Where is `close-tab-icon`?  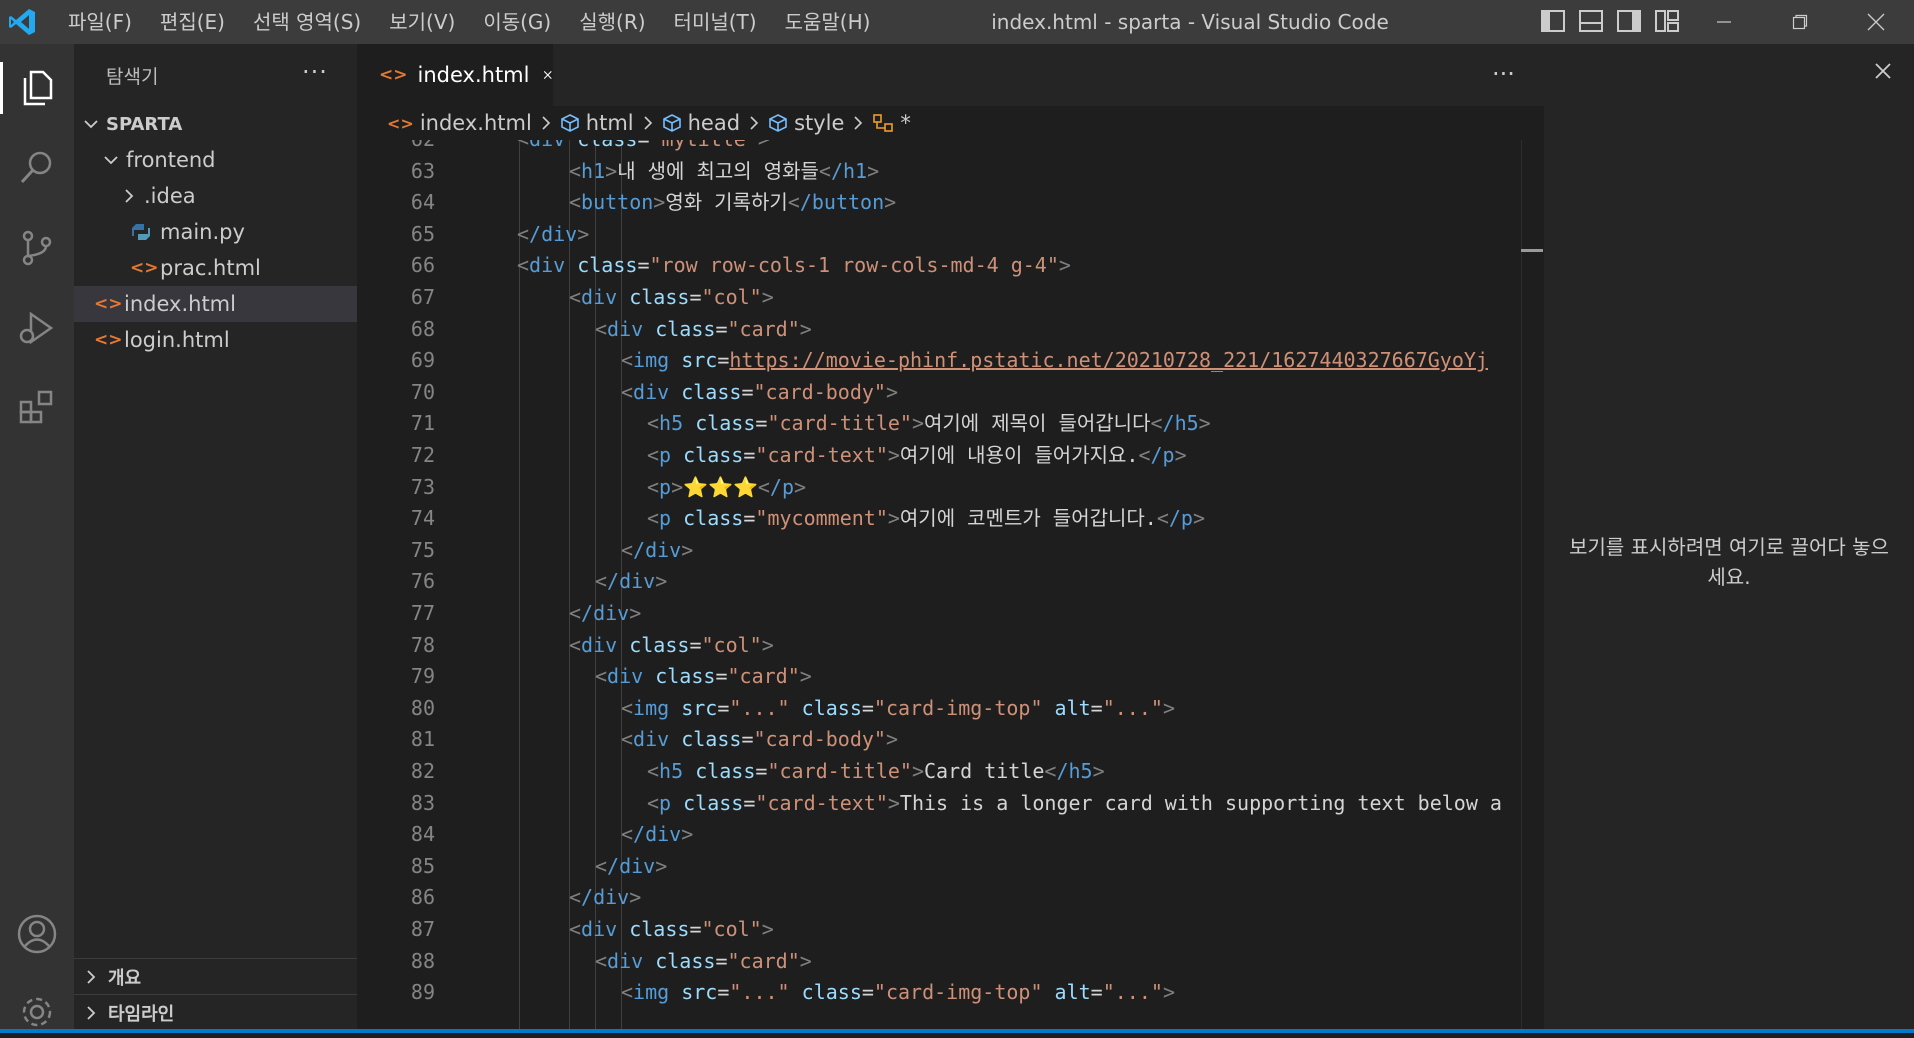 close-tab-icon is located at coordinates (548, 75).